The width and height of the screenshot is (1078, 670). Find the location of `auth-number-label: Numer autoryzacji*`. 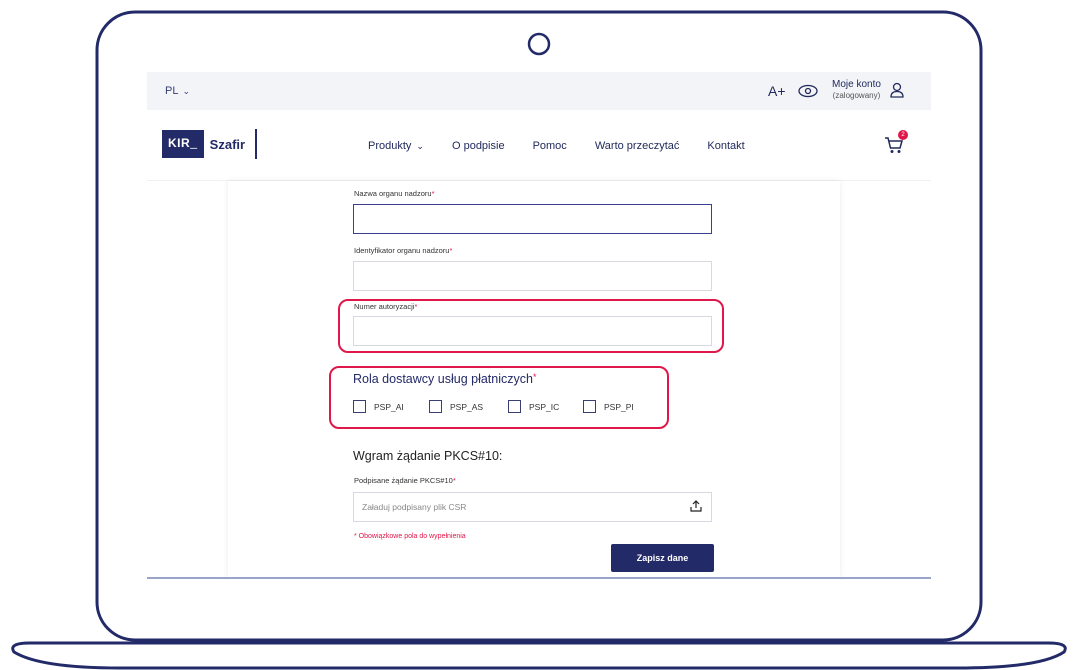

auth-number-label: Numer autoryzacji* is located at coordinates (386, 306).